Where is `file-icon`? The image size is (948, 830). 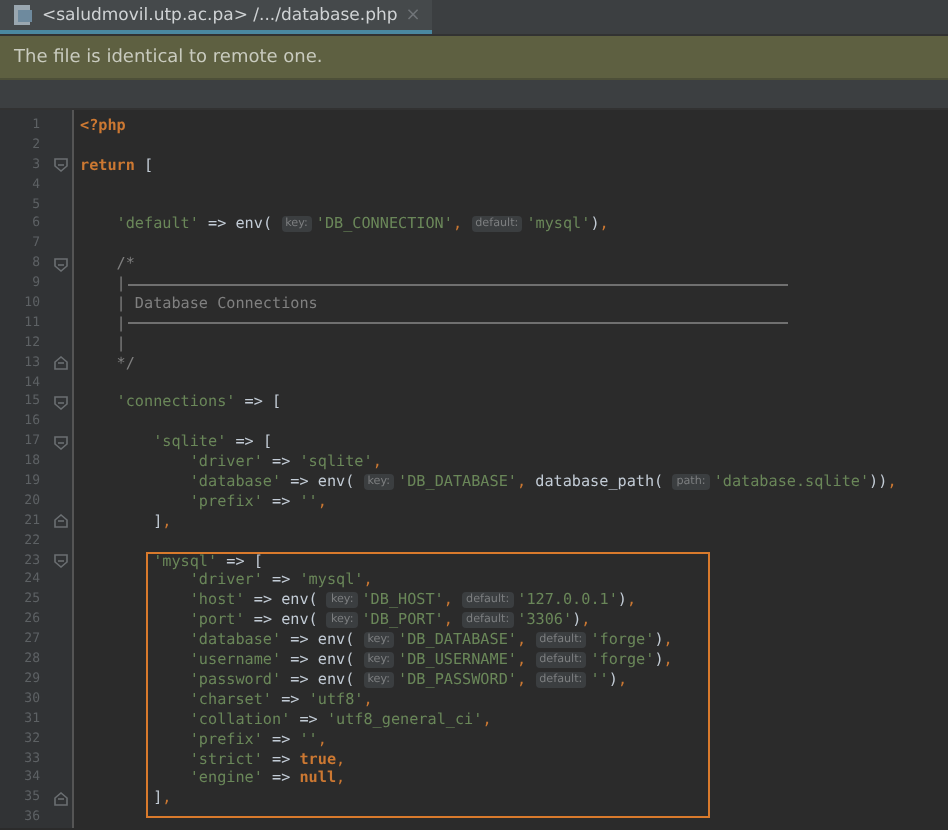 file-icon is located at coordinates (23, 15).